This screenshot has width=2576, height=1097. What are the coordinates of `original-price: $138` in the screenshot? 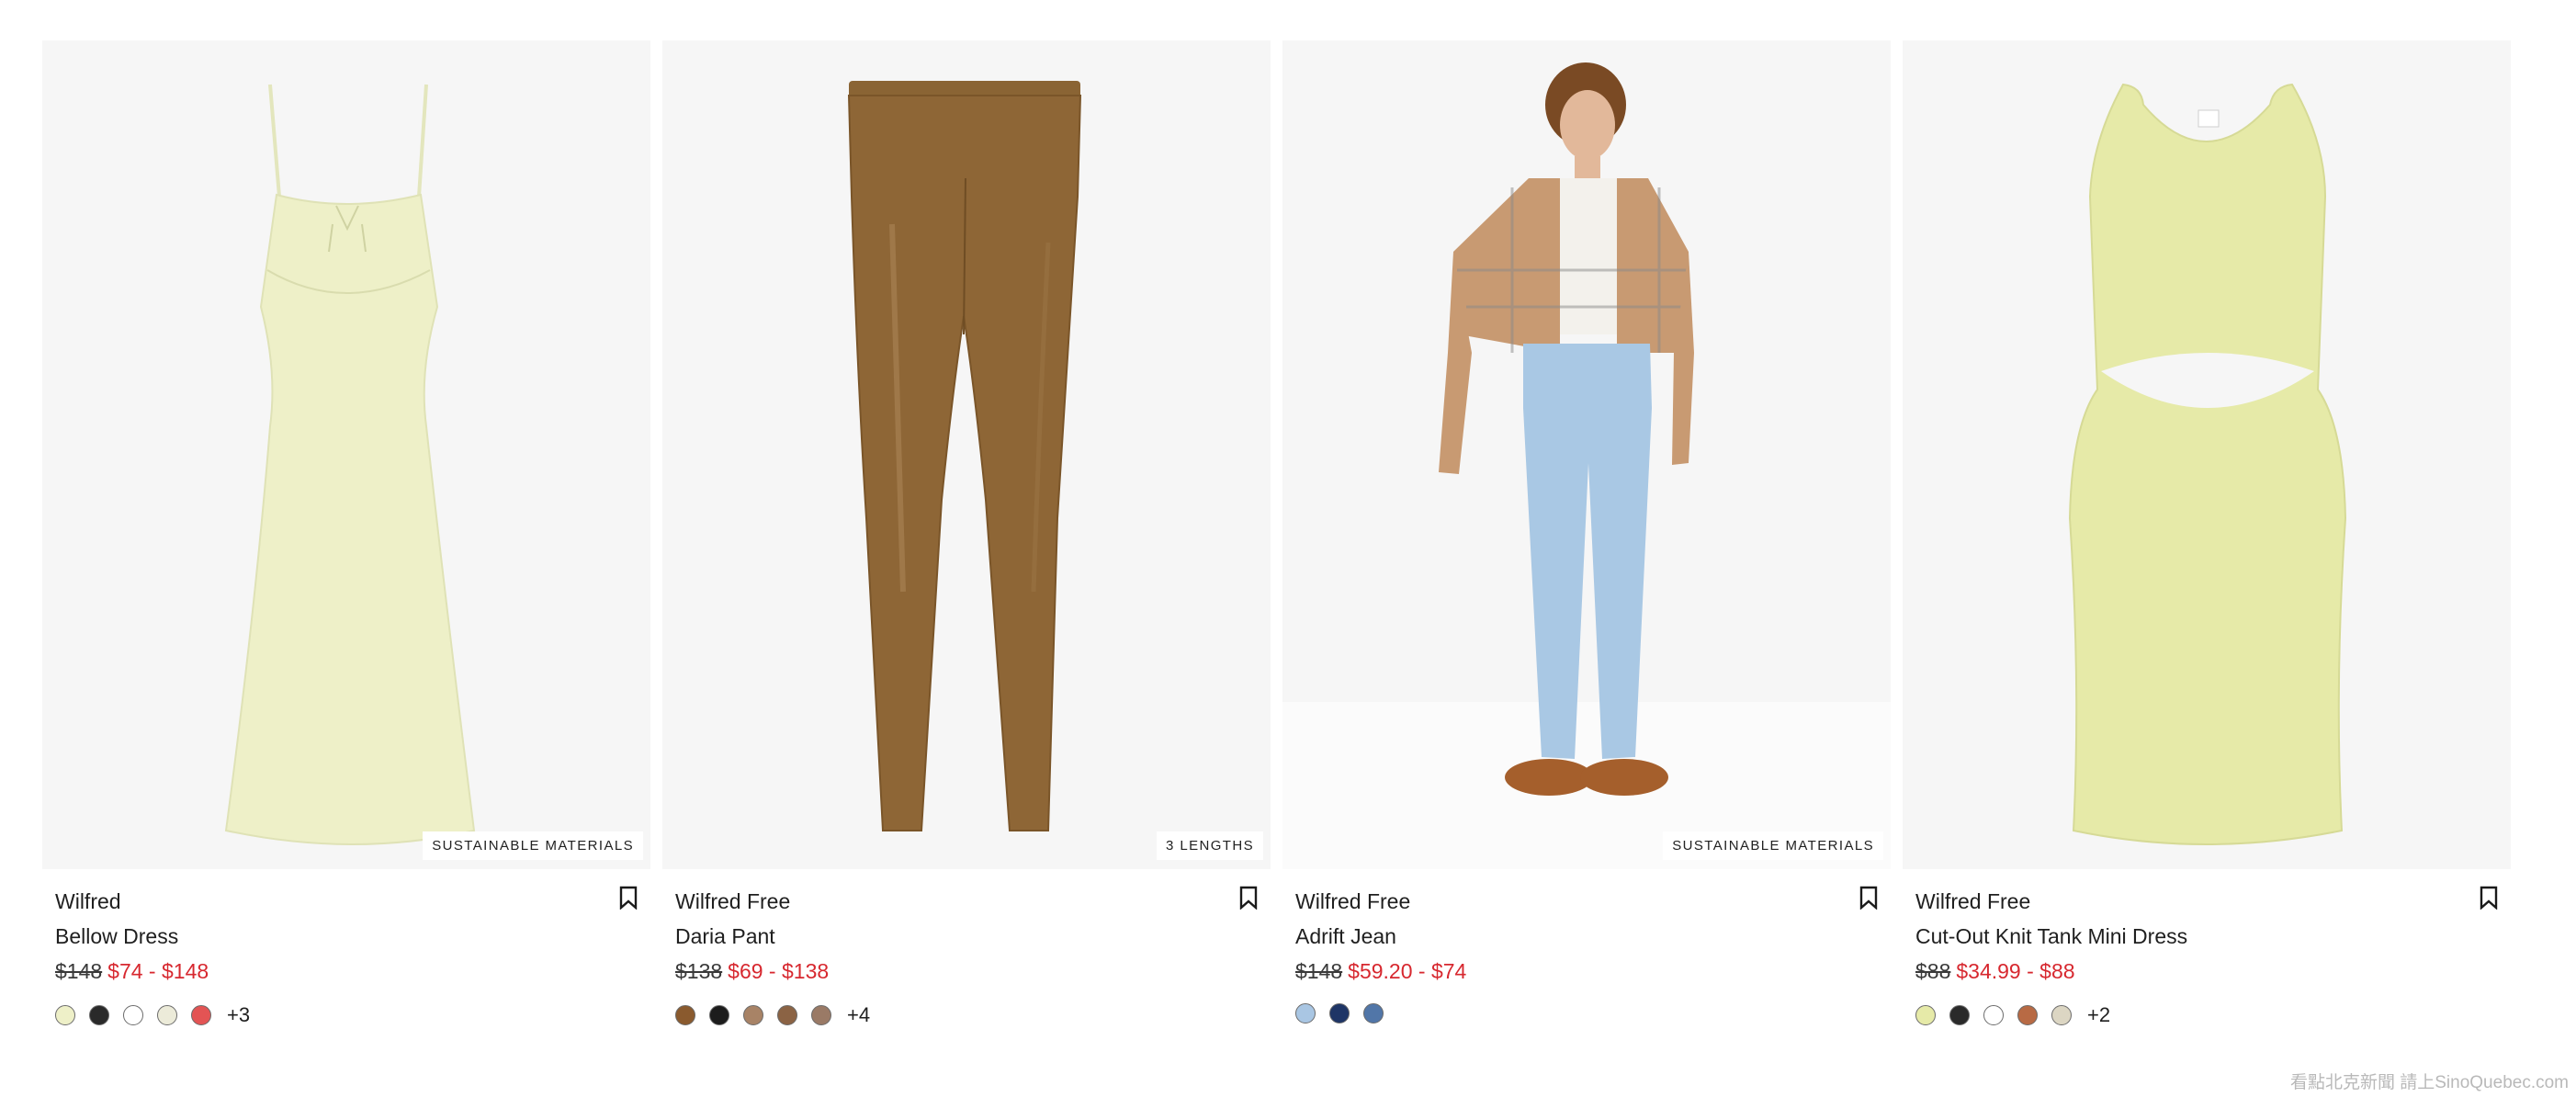 It's located at (699, 971).